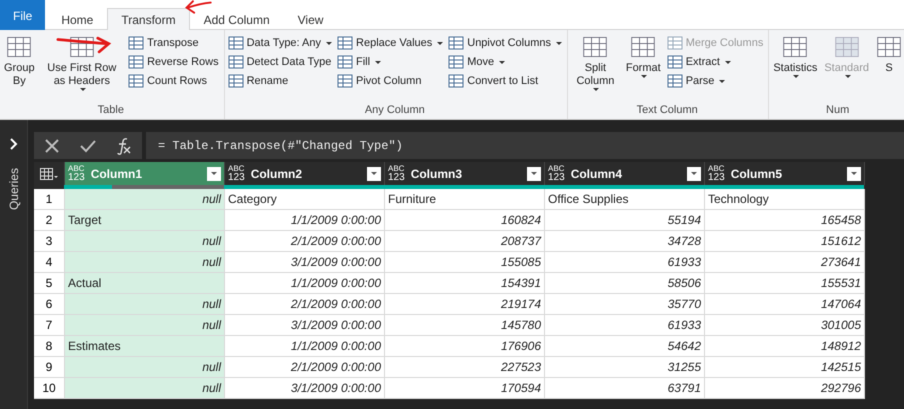 This screenshot has height=409, width=904. Describe the element at coordinates (88, 145) in the screenshot. I see `checkmark-icon` at that location.